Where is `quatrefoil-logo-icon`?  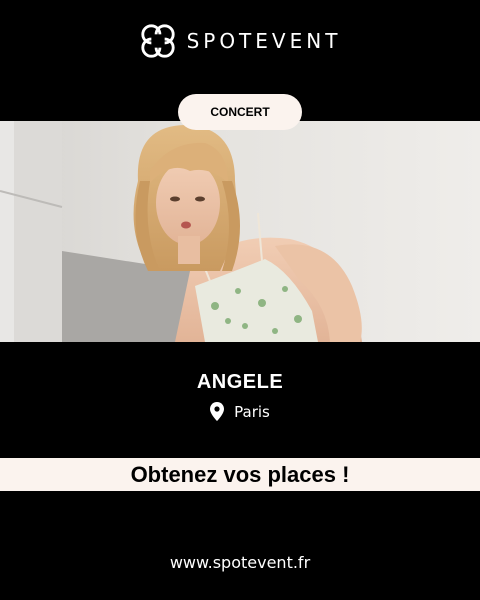 quatrefoil-logo-icon is located at coordinates (157, 41).